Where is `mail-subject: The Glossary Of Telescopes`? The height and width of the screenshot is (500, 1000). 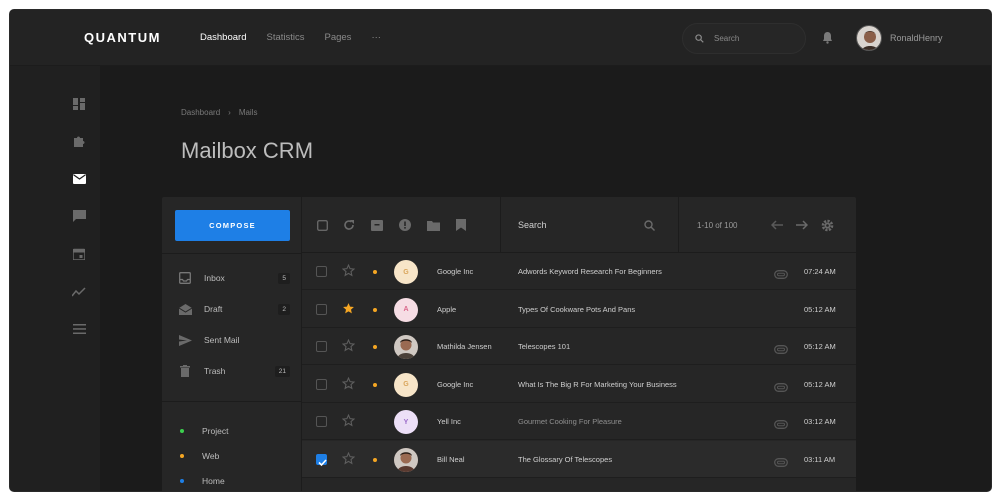
mail-subject: The Glossary Of Telescopes is located at coordinates (565, 459).